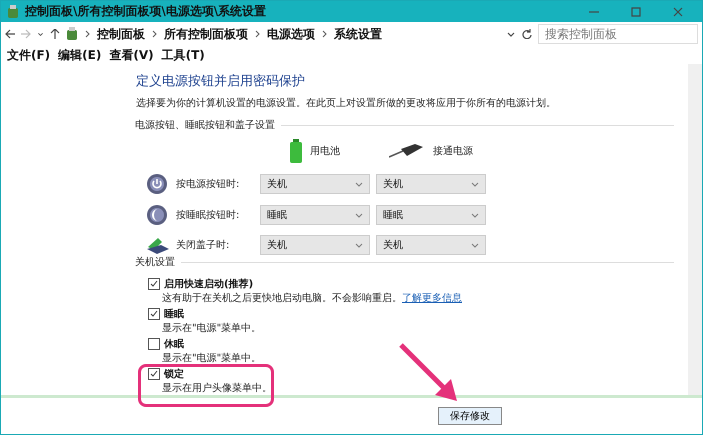 Image resolution: width=703 pixels, height=435 pixels. Describe the element at coordinates (146, 11) in the screenshot. I see `window-title: 控制面板\所有控制面板项\电源选项\系统设置` at that location.